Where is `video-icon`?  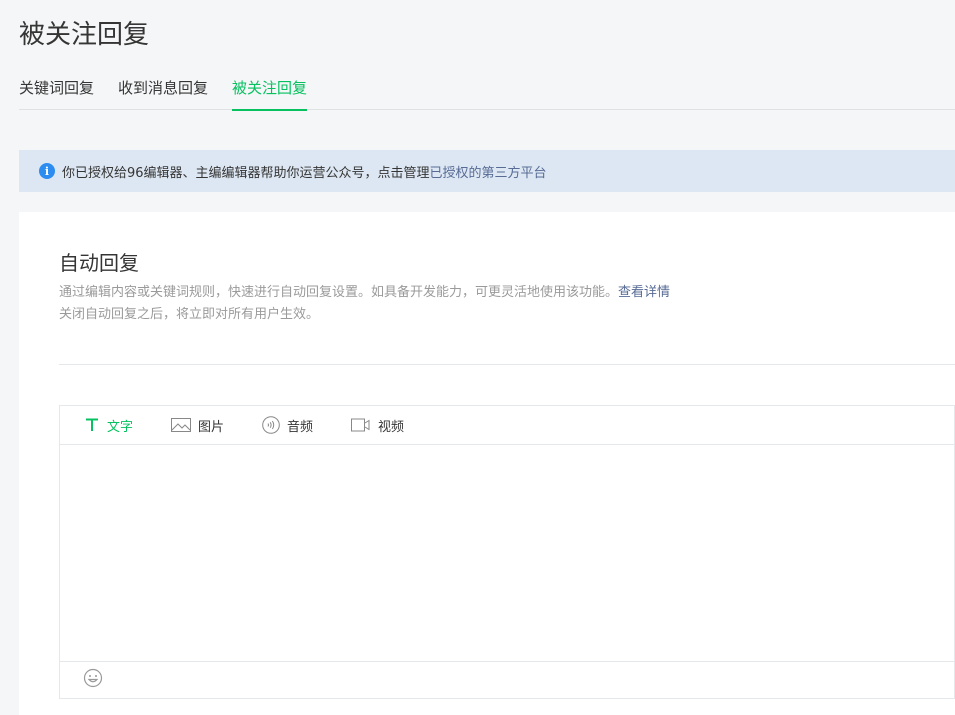 video-icon is located at coordinates (361, 425).